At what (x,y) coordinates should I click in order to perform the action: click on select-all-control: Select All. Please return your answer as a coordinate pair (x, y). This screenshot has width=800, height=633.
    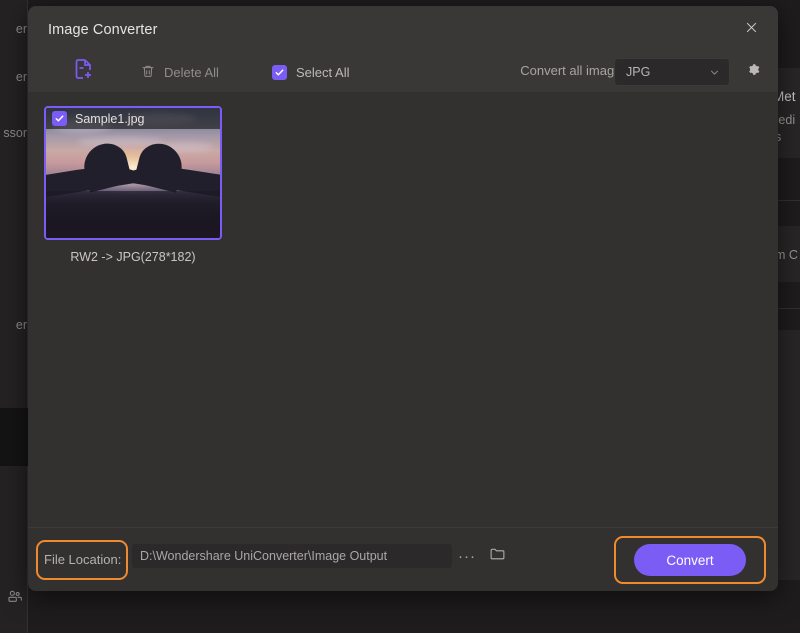
    Looking at the image, I should click on (310, 72).